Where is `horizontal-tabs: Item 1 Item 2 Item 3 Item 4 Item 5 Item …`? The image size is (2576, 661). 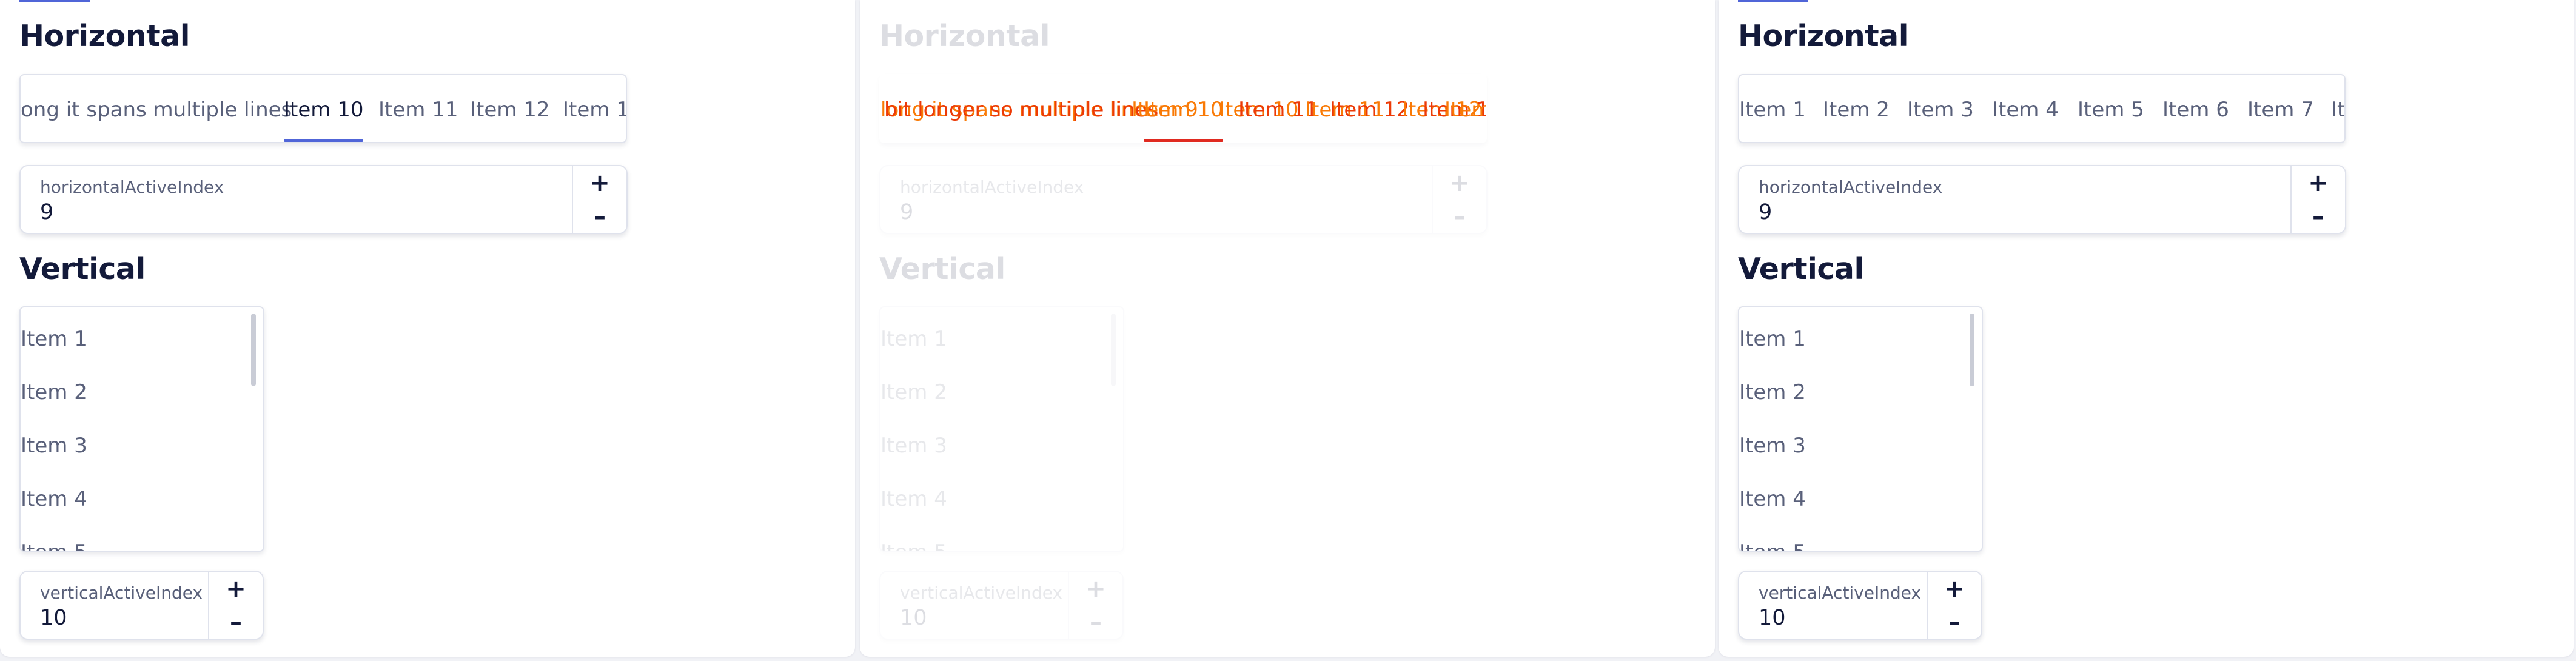 horizontal-tabs: Item 1 Item 2 Item 3 Item 4 Item 5 Item … is located at coordinates (2042, 108).